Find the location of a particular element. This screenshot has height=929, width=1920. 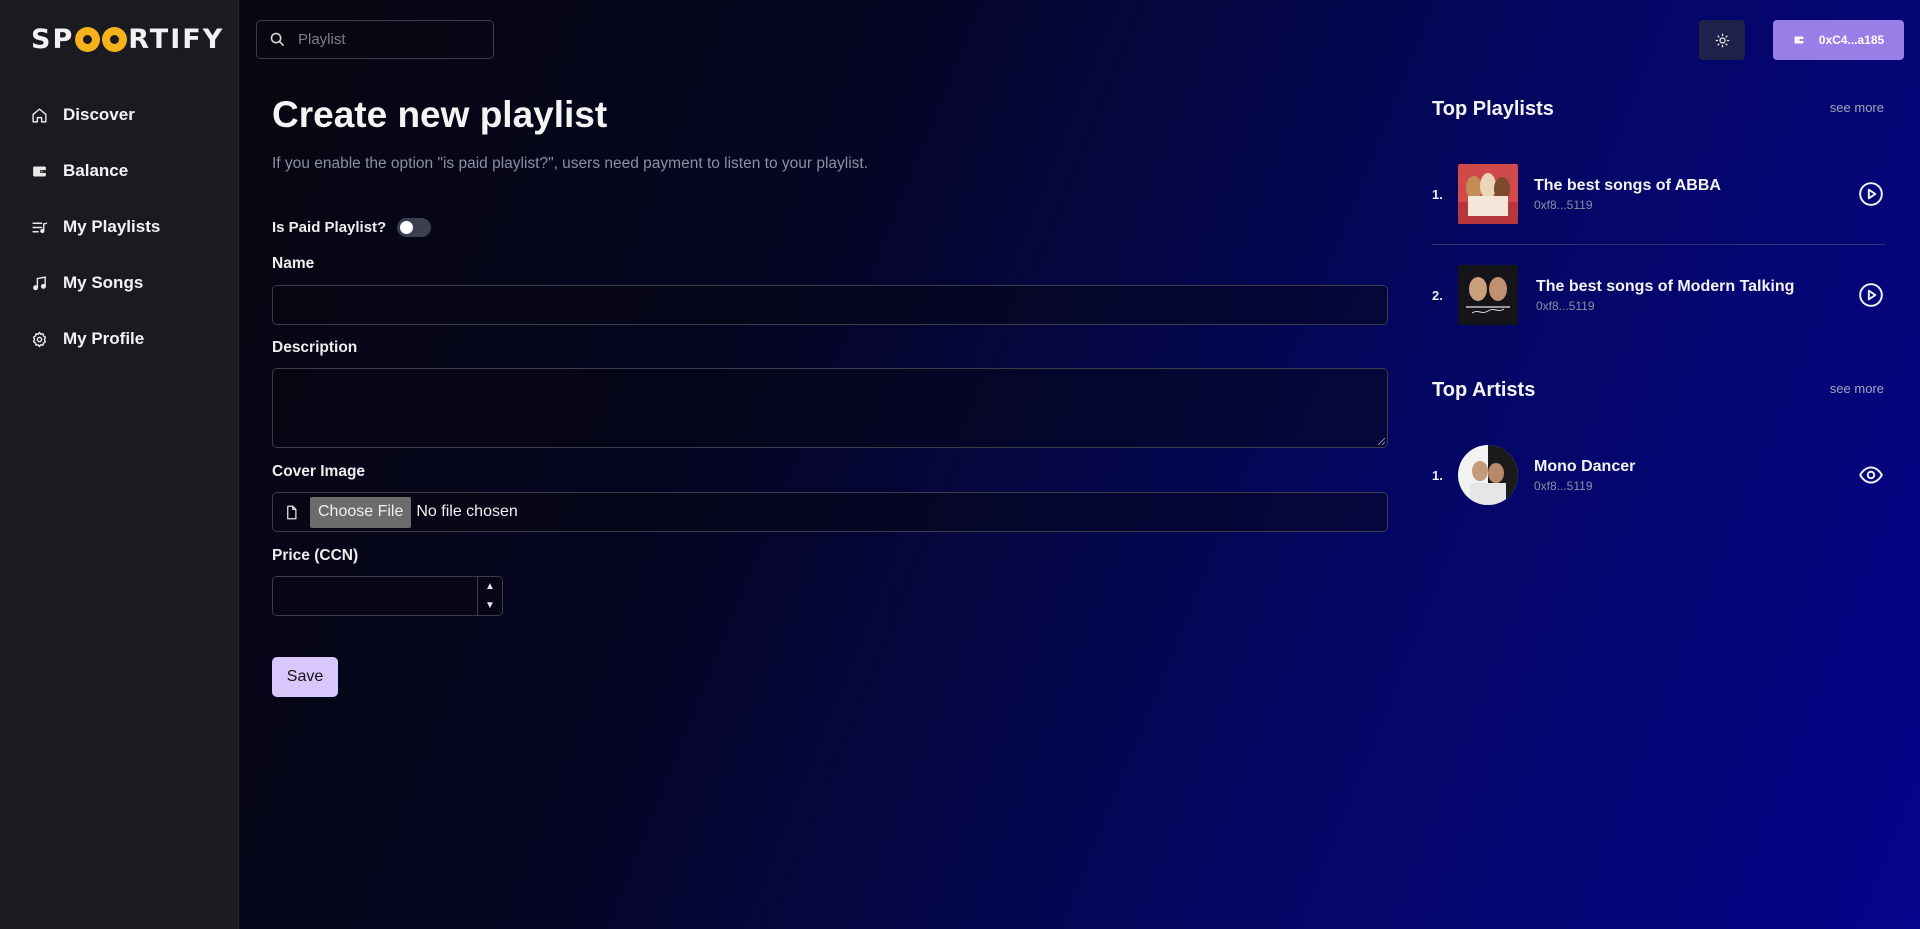

search-icon is located at coordinates (277, 39).